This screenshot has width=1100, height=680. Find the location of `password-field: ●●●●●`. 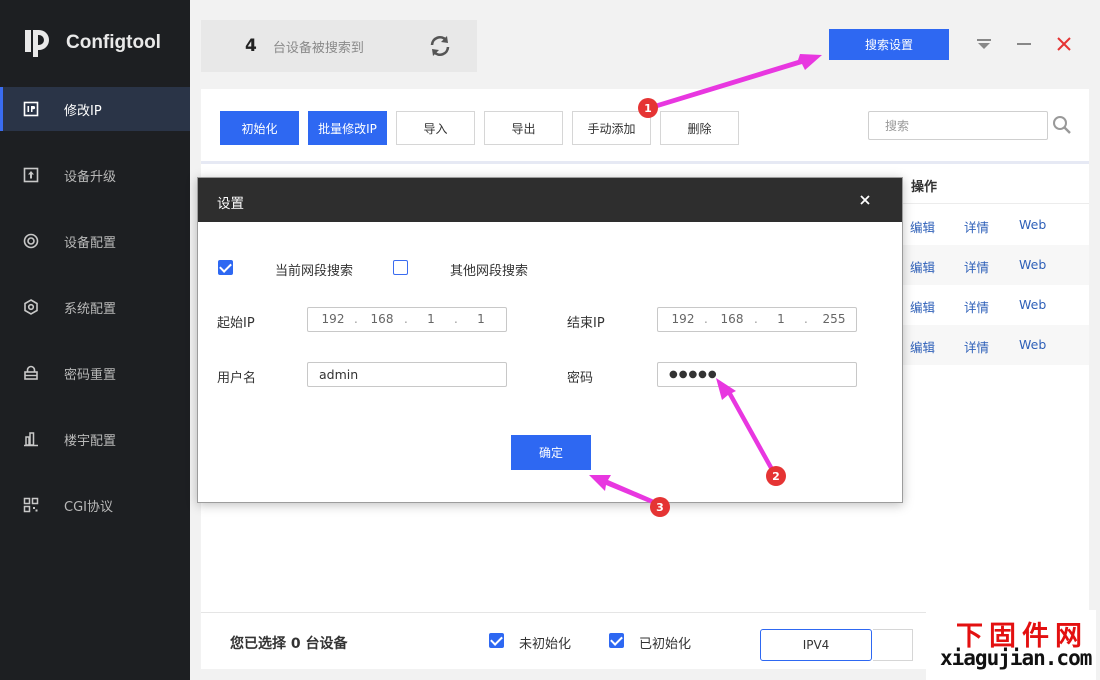

password-field: ●●●●● is located at coordinates (757, 374).